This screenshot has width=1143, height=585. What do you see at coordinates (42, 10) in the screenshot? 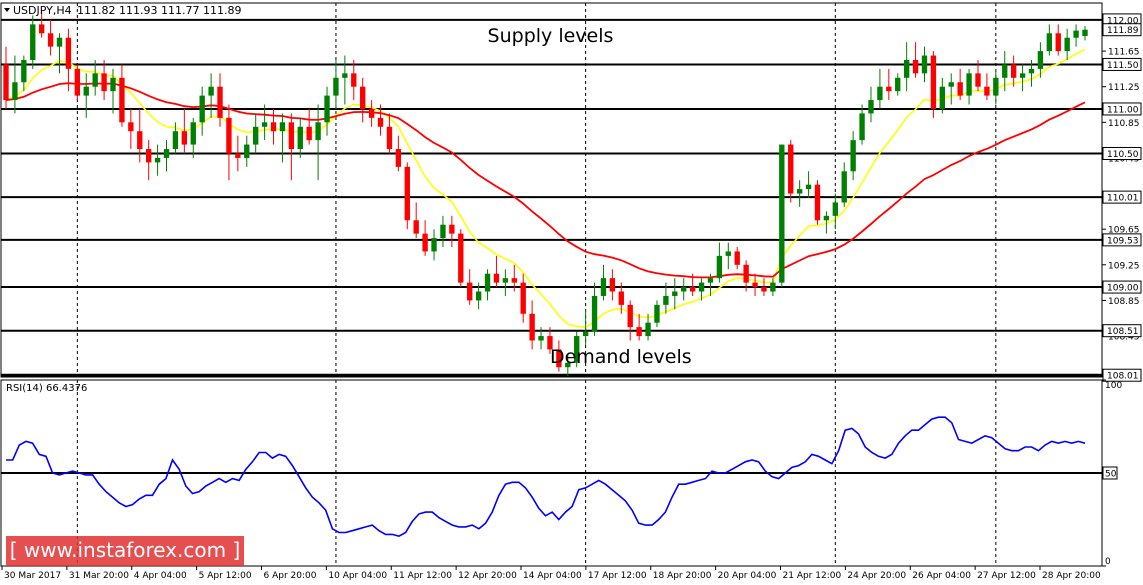
I see `chart-title: USDJPY,H4` at bounding box center [42, 10].